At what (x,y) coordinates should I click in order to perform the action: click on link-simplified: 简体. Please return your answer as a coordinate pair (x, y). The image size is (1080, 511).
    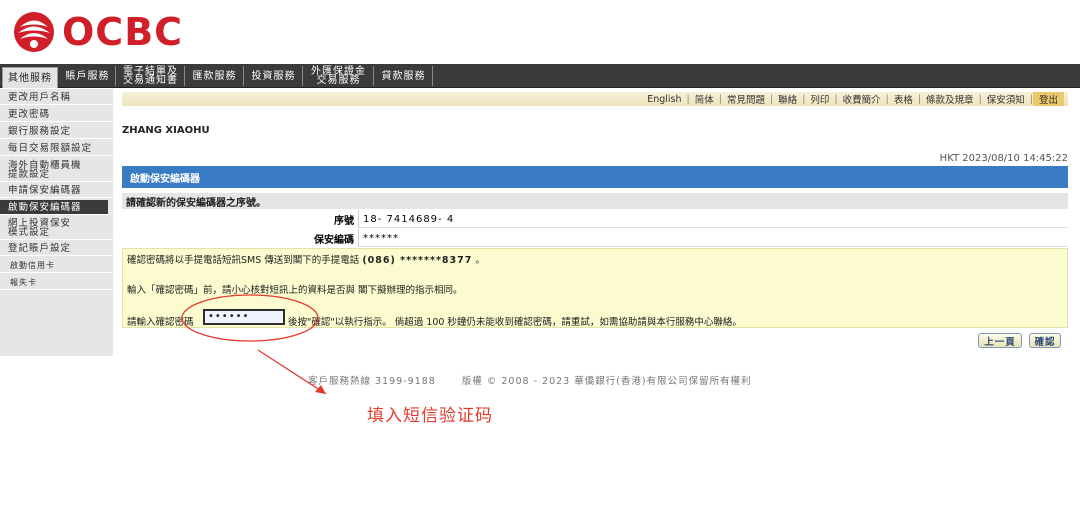
    Looking at the image, I should click on (704, 99).